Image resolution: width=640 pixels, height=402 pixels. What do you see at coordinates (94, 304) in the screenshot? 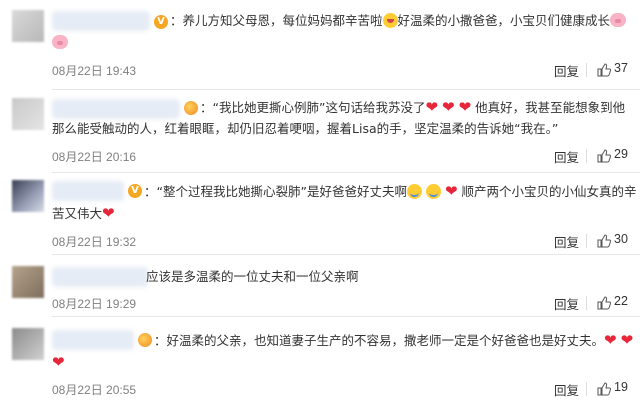
I see `timestamp: 08月22日 19:29` at bounding box center [94, 304].